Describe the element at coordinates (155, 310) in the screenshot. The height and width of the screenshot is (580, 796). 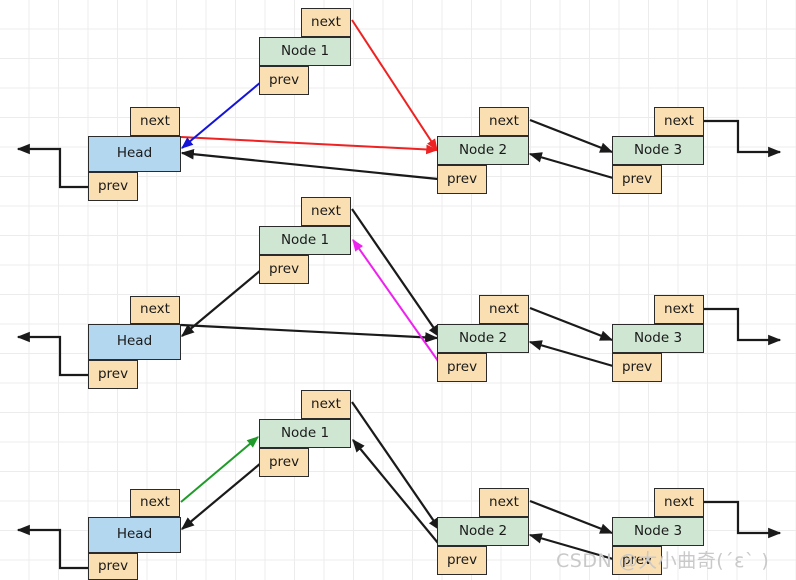
I see `row-2-head-next-cell: next` at that location.